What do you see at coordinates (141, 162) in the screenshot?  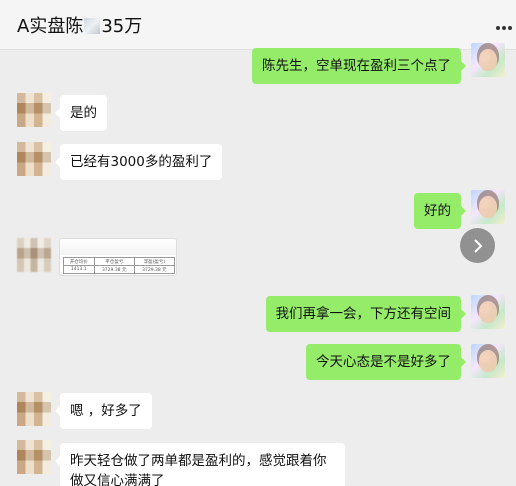 I see `message-text: 已经有3000多的盈利了` at bounding box center [141, 162].